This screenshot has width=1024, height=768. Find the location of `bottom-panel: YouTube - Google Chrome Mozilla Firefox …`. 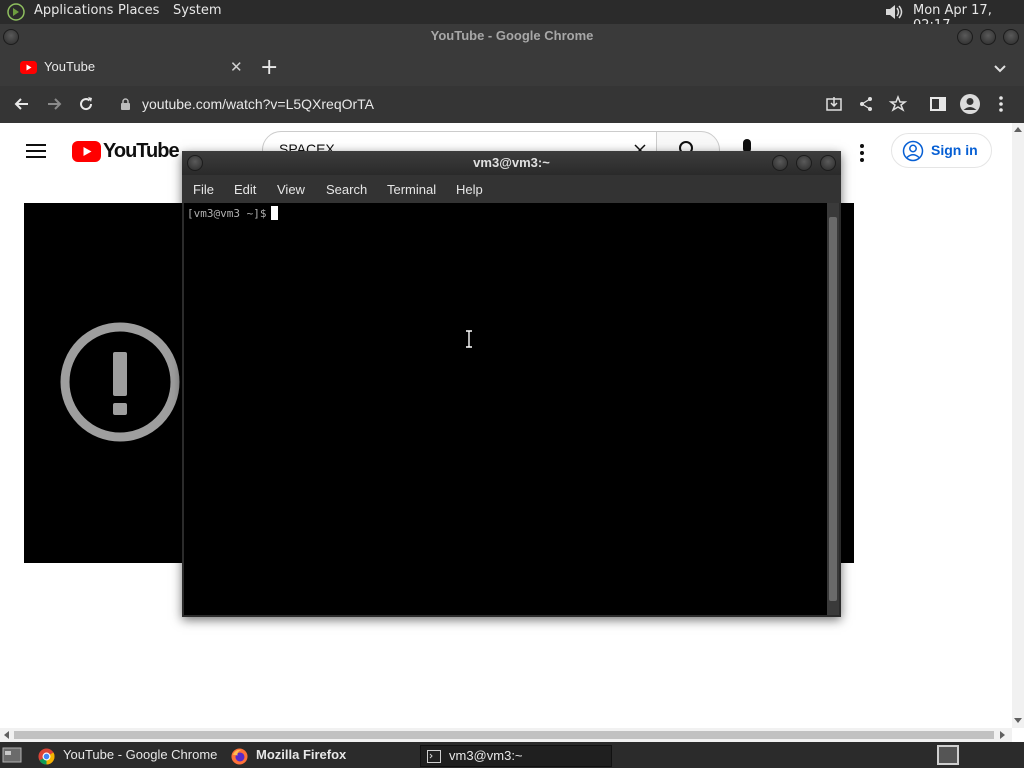

bottom-panel: YouTube - Google Chrome Mozilla Firefox … is located at coordinates (512, 755).